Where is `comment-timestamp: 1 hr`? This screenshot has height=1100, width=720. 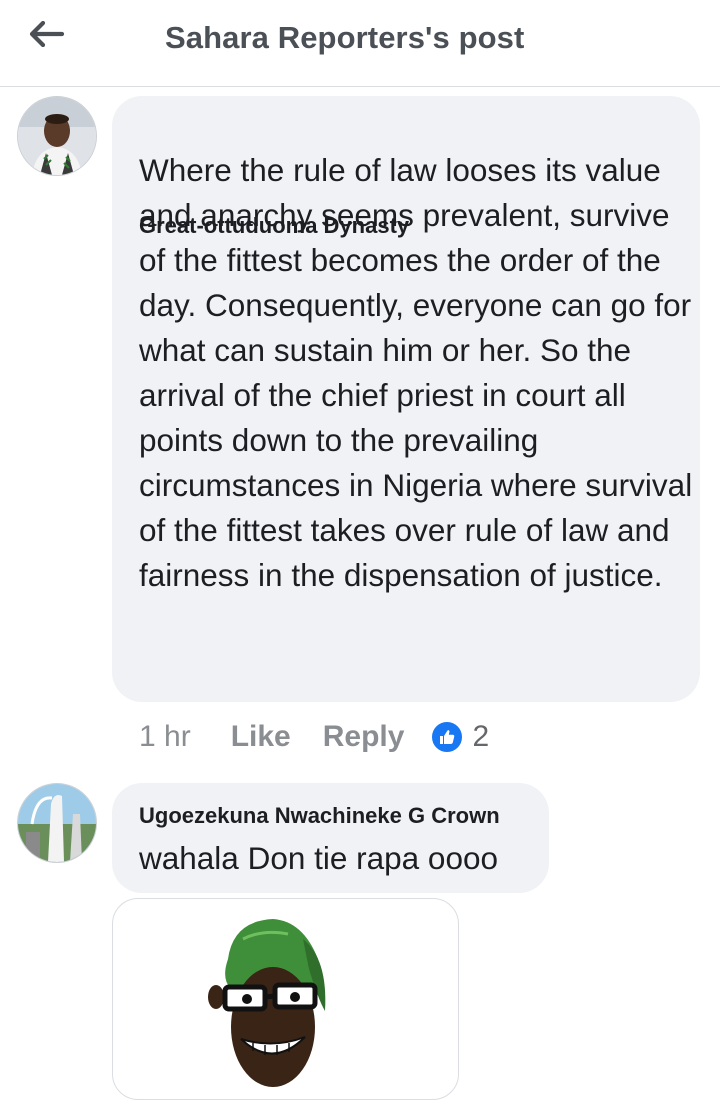 comment-timestamp: 1 hr is located at coordinates (165, 737).